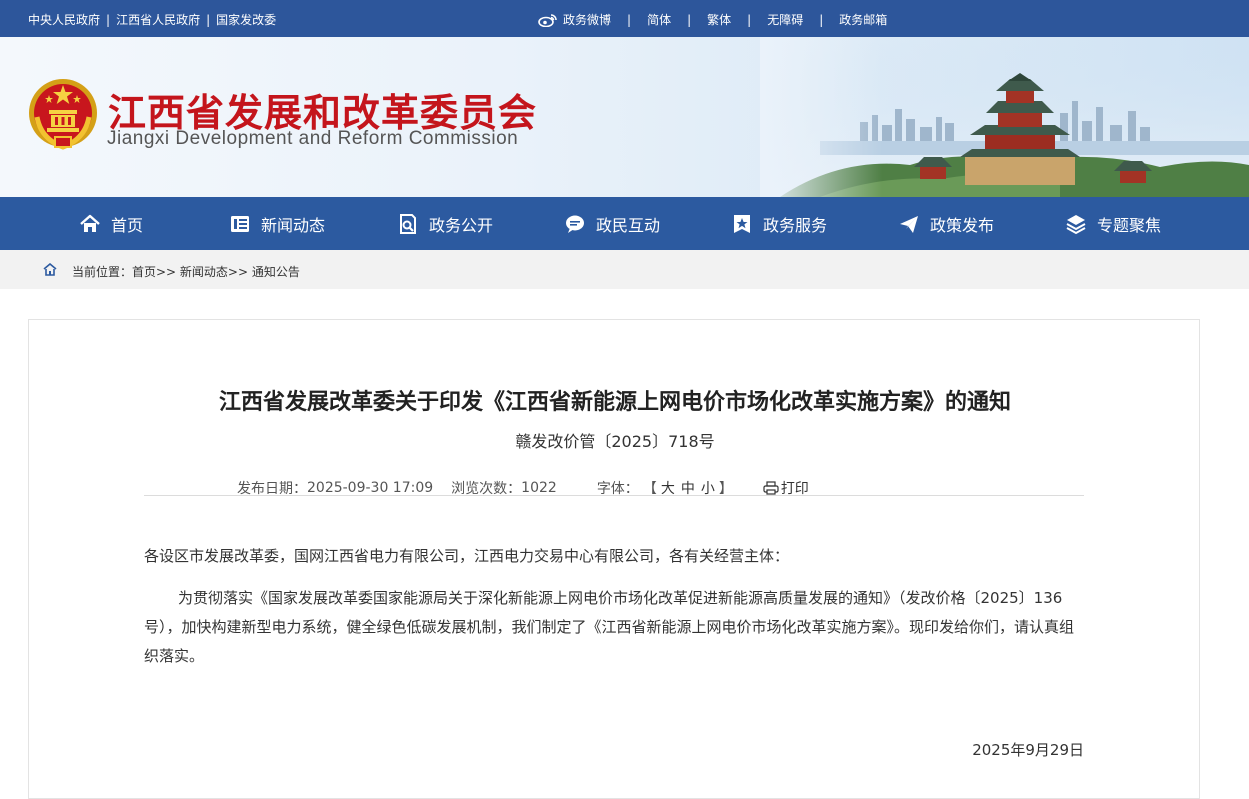 The width and height of the screenshot is (1249, 799). I want to click on utility-links: 政务微博 | 简体 | 繁体 | 无障碍 | 政务邮箱, so click(712, 19).